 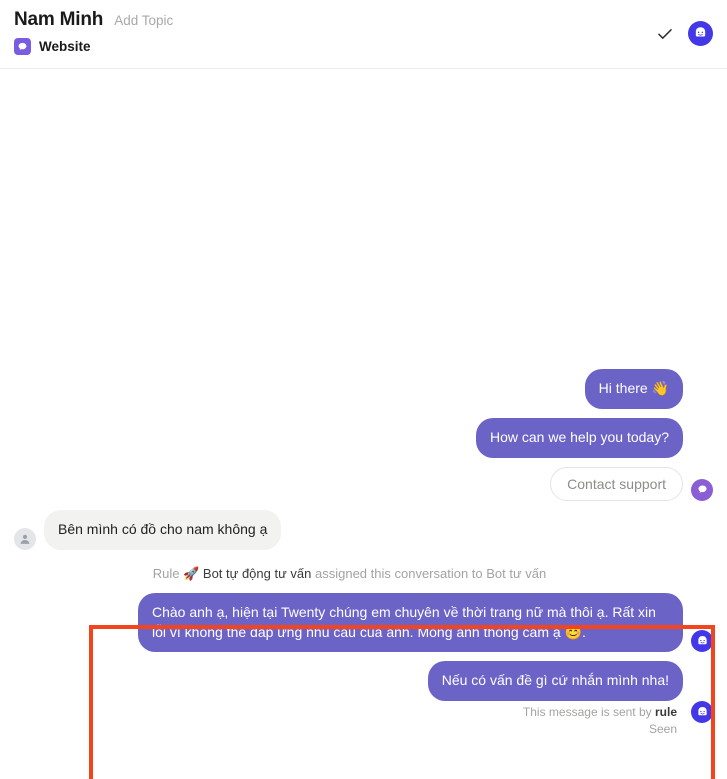 I want to click on check-icon, so click(x=665, y=34).